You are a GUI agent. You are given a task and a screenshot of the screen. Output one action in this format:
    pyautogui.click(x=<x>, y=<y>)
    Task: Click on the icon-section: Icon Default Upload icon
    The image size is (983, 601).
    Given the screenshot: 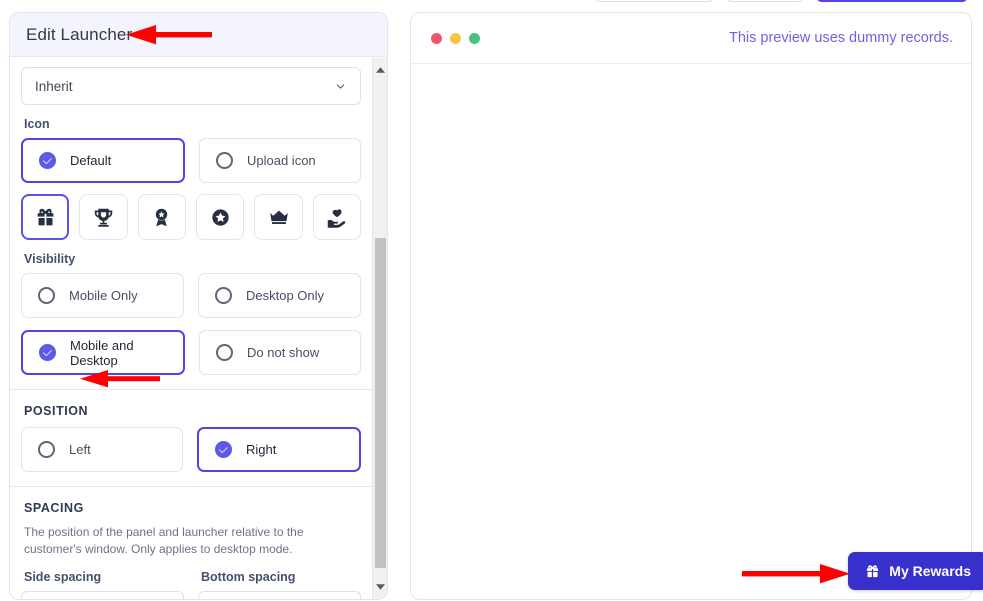 What is the action you would take?
    pyautogui.click(x=191, y=178)
    